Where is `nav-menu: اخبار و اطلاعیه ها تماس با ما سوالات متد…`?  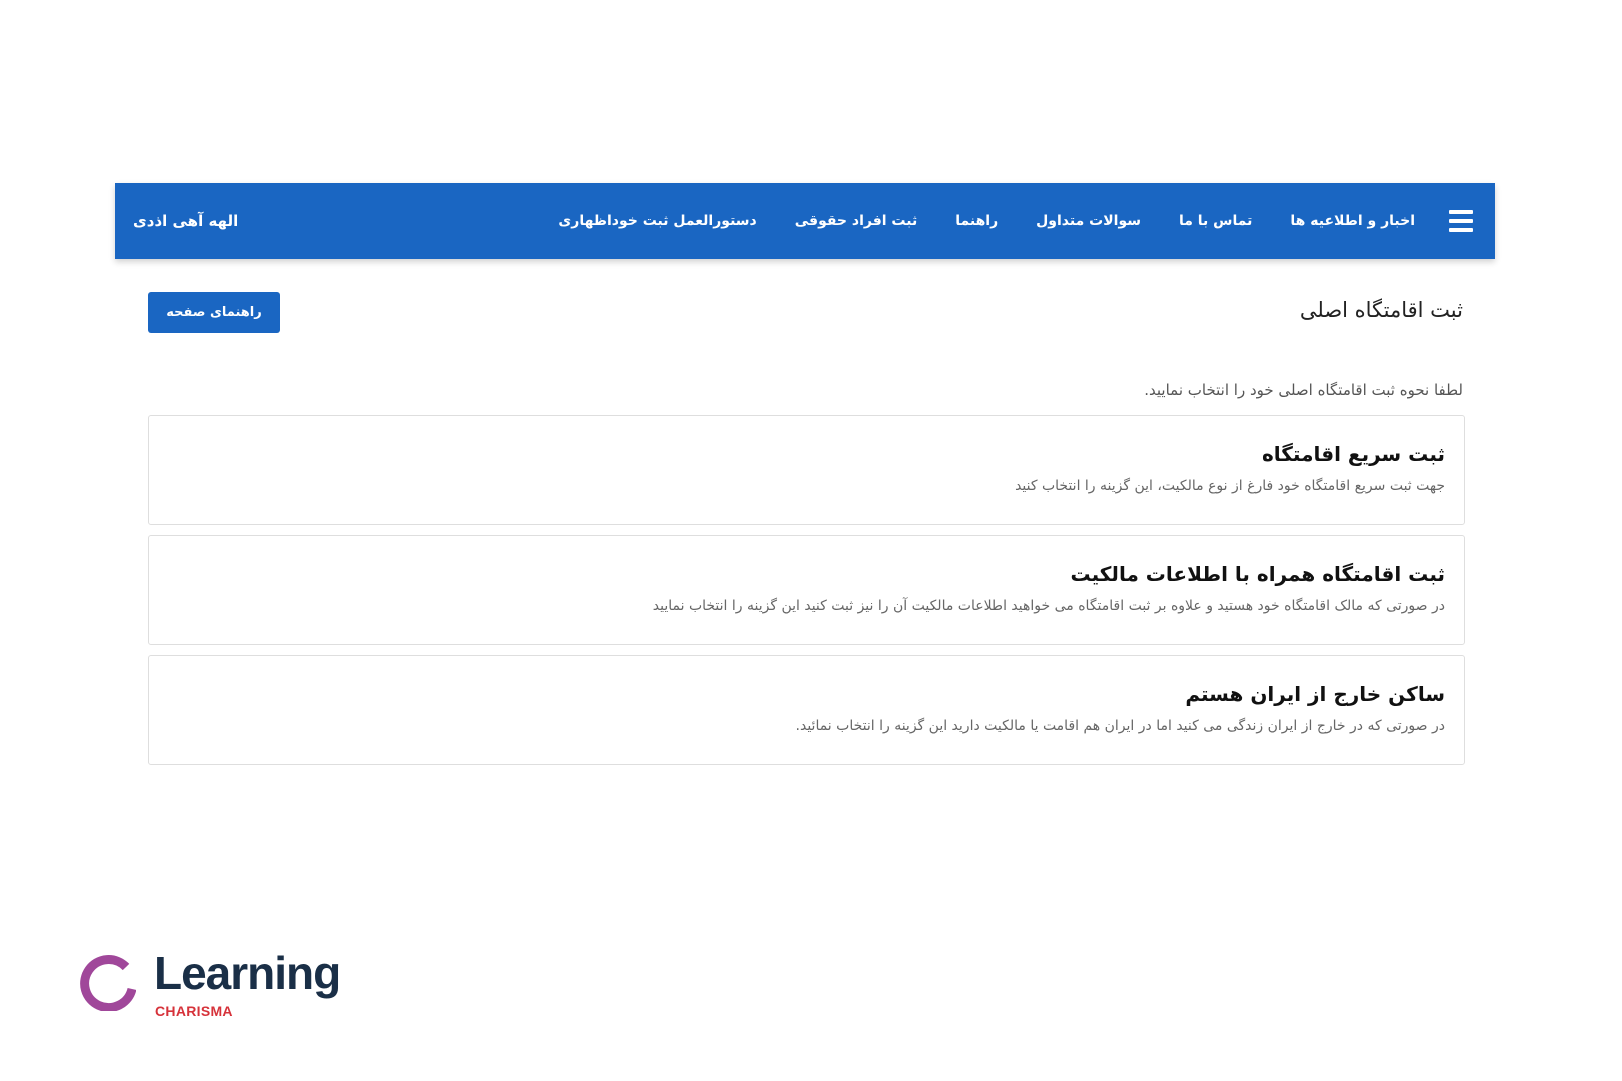 nav-menu: اخبار و اطلاعیه ها تماس با ما سوالات متد… is located at coordinates (967, 221).